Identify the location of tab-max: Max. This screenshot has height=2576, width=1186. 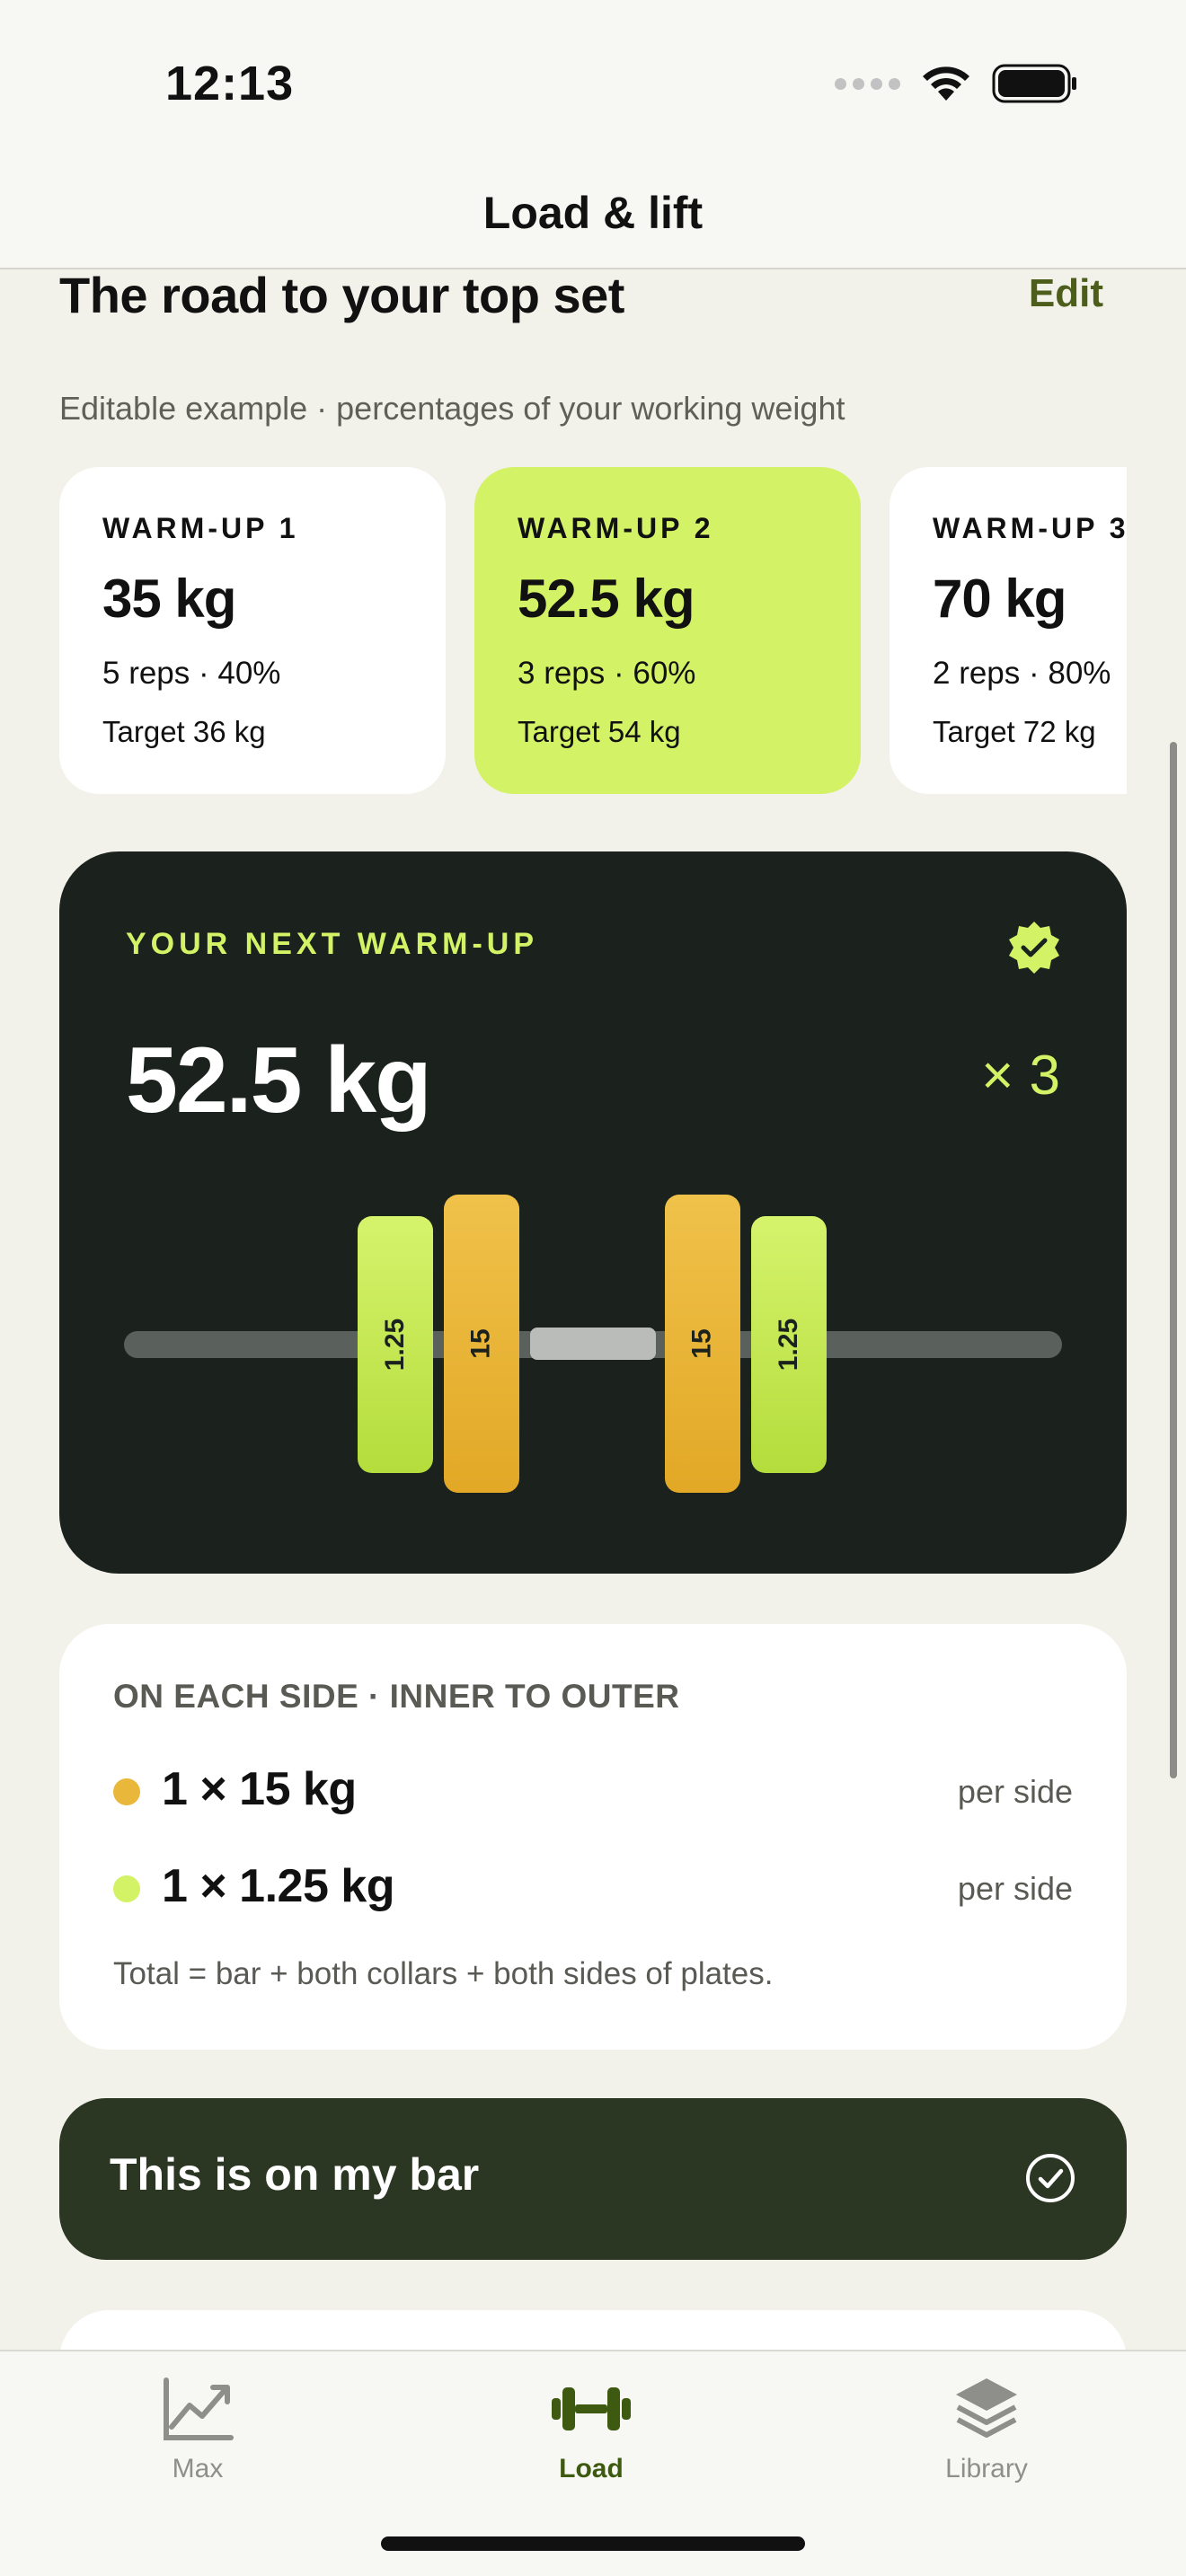
(197, 2440).